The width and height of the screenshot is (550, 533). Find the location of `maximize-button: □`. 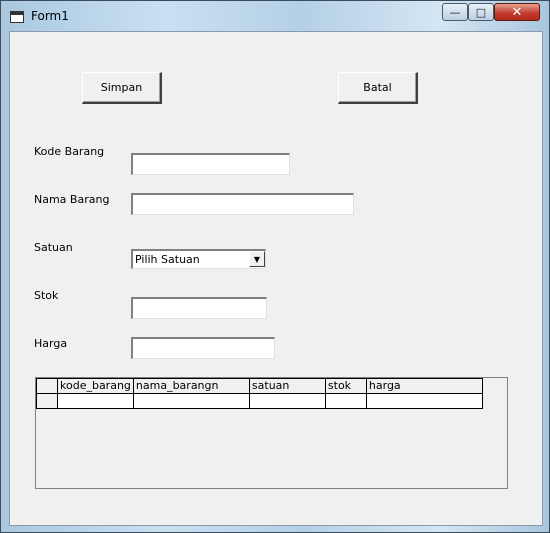

maximize-button: □ is located at coordinates (481, 12).